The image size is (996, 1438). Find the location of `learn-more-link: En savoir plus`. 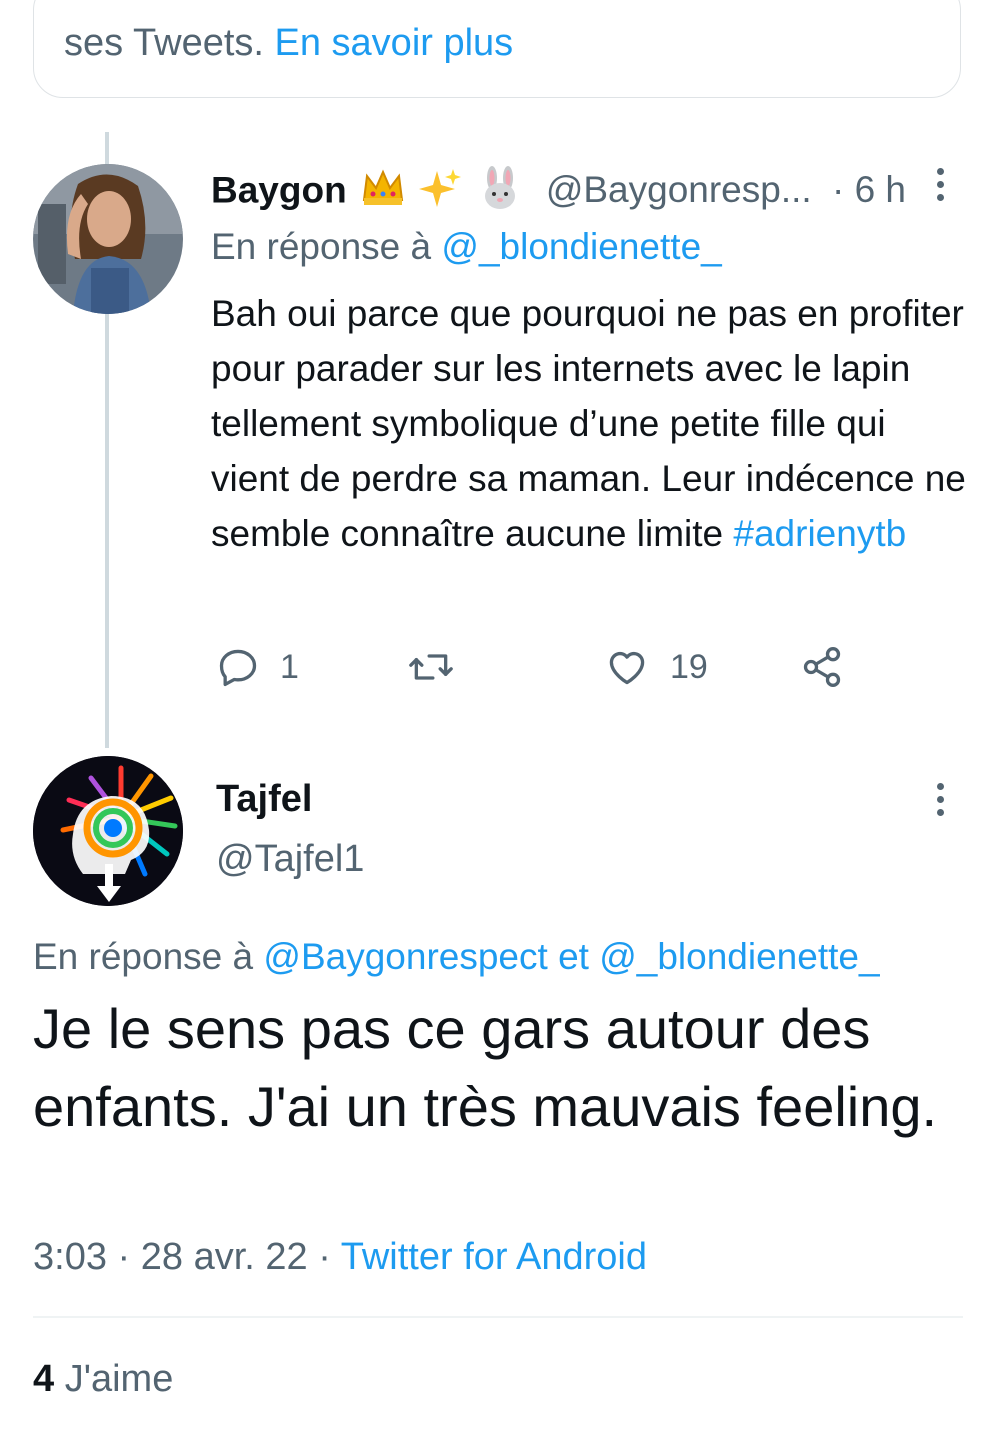

learn-more-link: En savoir plus is located at coordinates (394, 43).